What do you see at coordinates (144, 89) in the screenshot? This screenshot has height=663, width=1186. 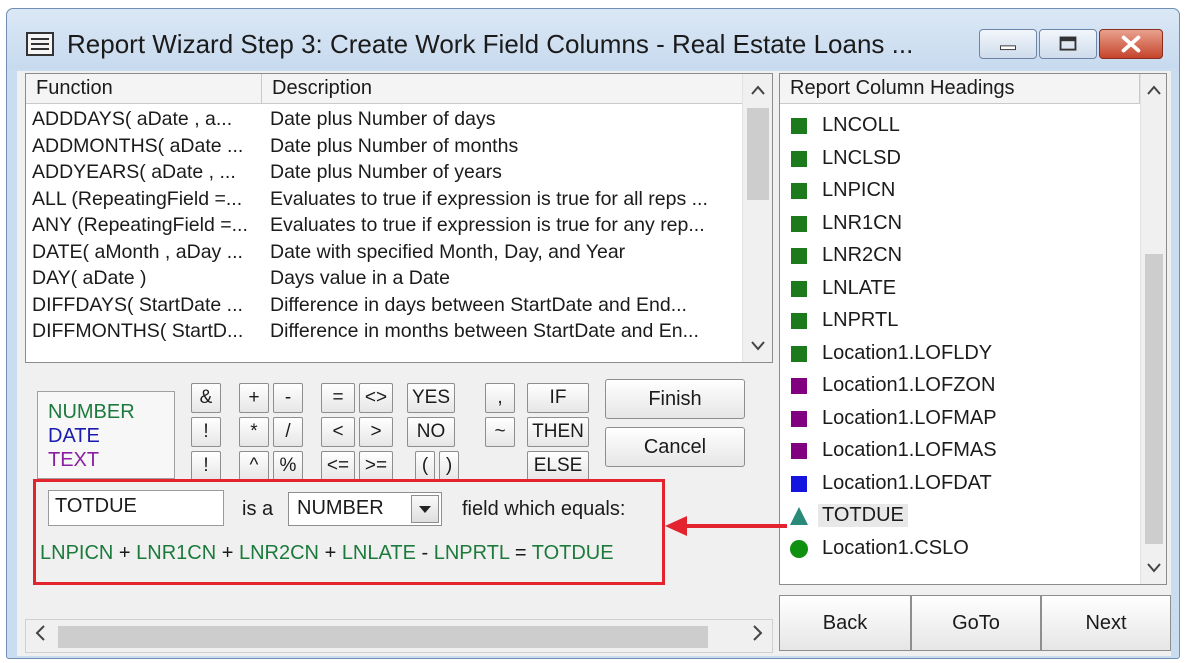 I see `column-header-function: Function` at bounding box center [144, 89].